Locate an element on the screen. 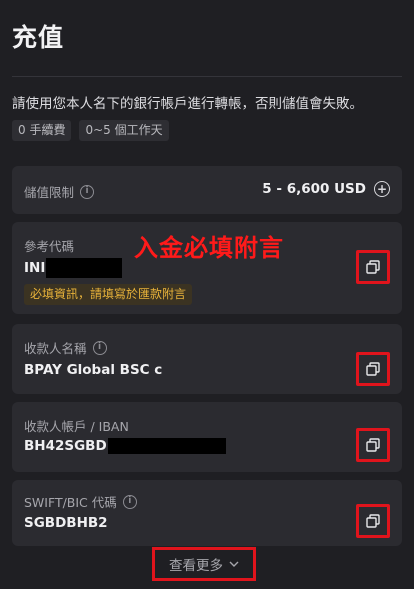  reference-required-warning: 必填資訊，請填寫於匯款附言 is located at coordinates (108, 294).